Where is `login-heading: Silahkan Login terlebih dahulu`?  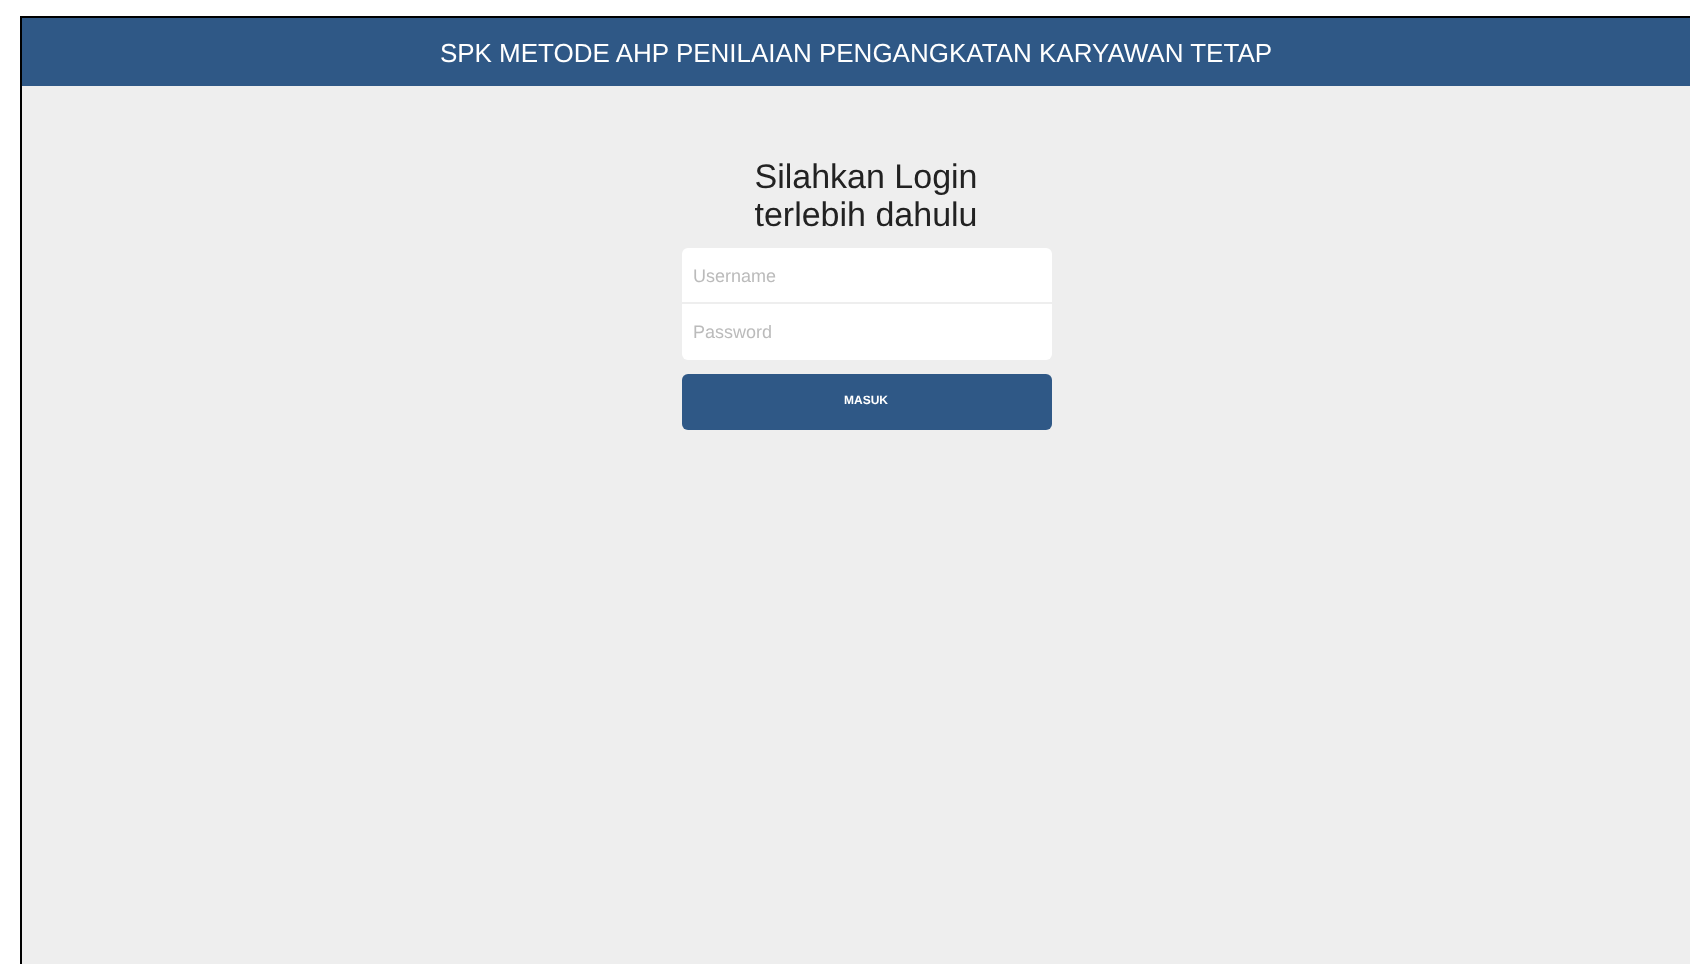 login-heading: Silahkan Login terlebih dahulu is located at coordinates (866, 196).